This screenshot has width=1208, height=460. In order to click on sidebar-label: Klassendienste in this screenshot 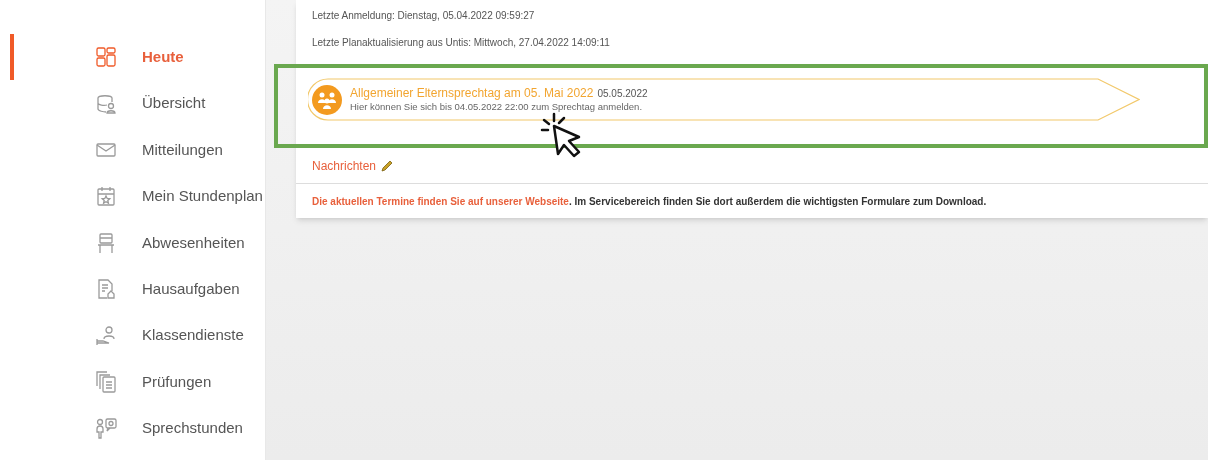, I will do `click(193, 335)`.